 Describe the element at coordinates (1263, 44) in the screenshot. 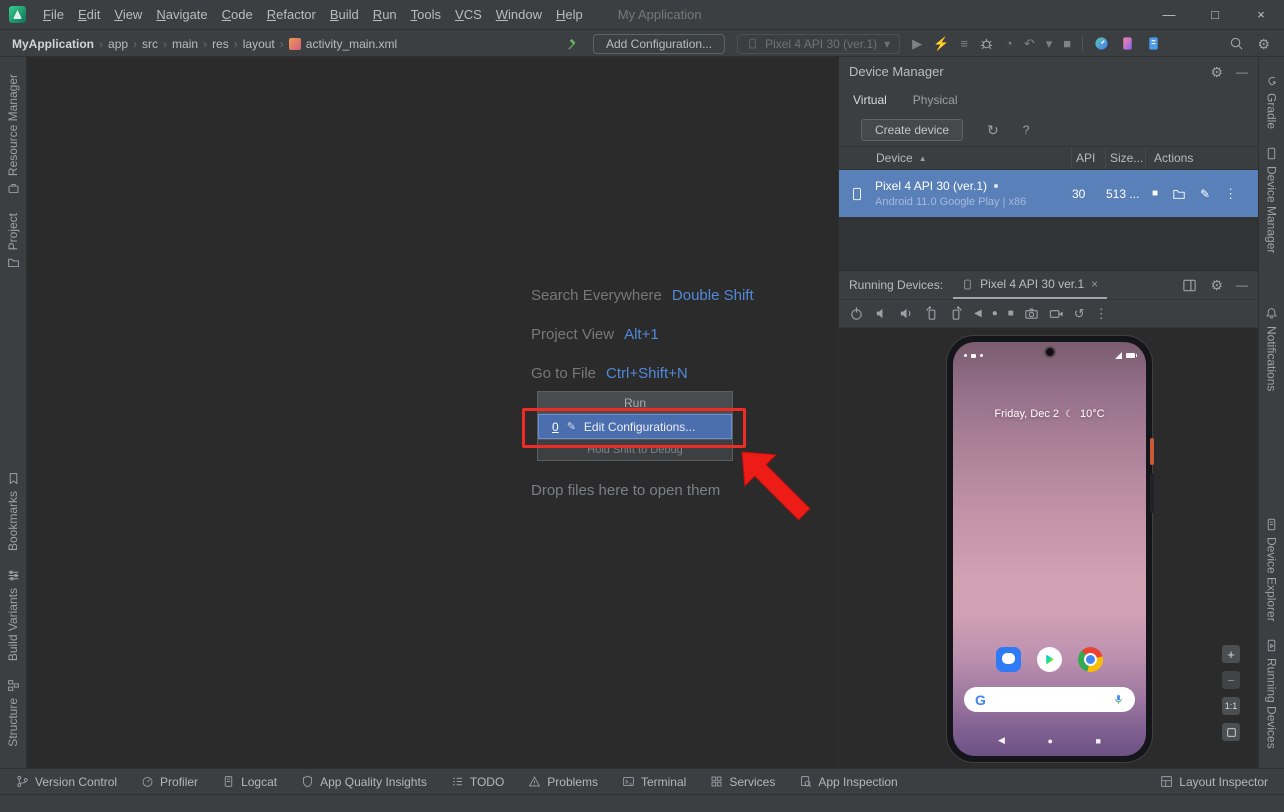

I see `settings-gear-icon: ⚙` at that location.